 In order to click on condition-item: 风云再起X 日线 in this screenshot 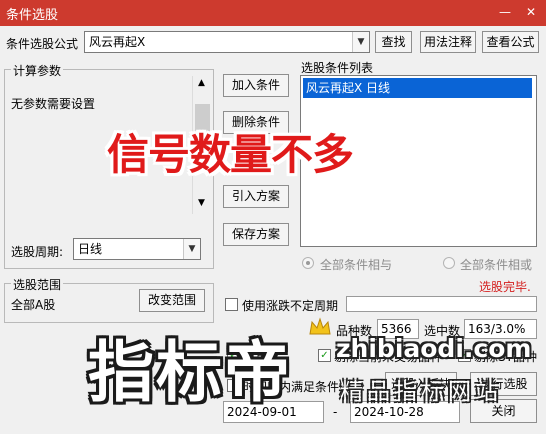, I will do `click(417, 88)`.